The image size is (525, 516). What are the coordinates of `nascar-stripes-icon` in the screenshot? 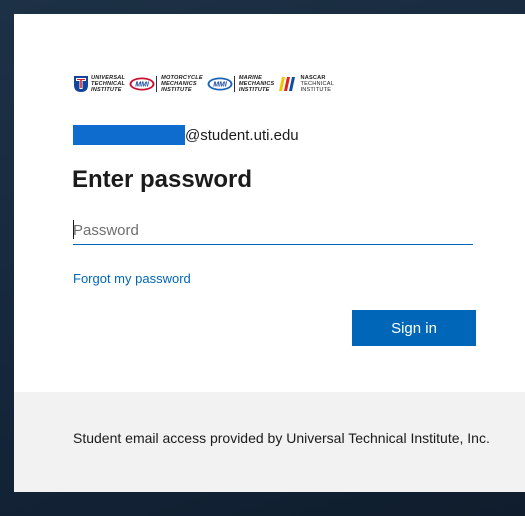 It's located at (286, 84).